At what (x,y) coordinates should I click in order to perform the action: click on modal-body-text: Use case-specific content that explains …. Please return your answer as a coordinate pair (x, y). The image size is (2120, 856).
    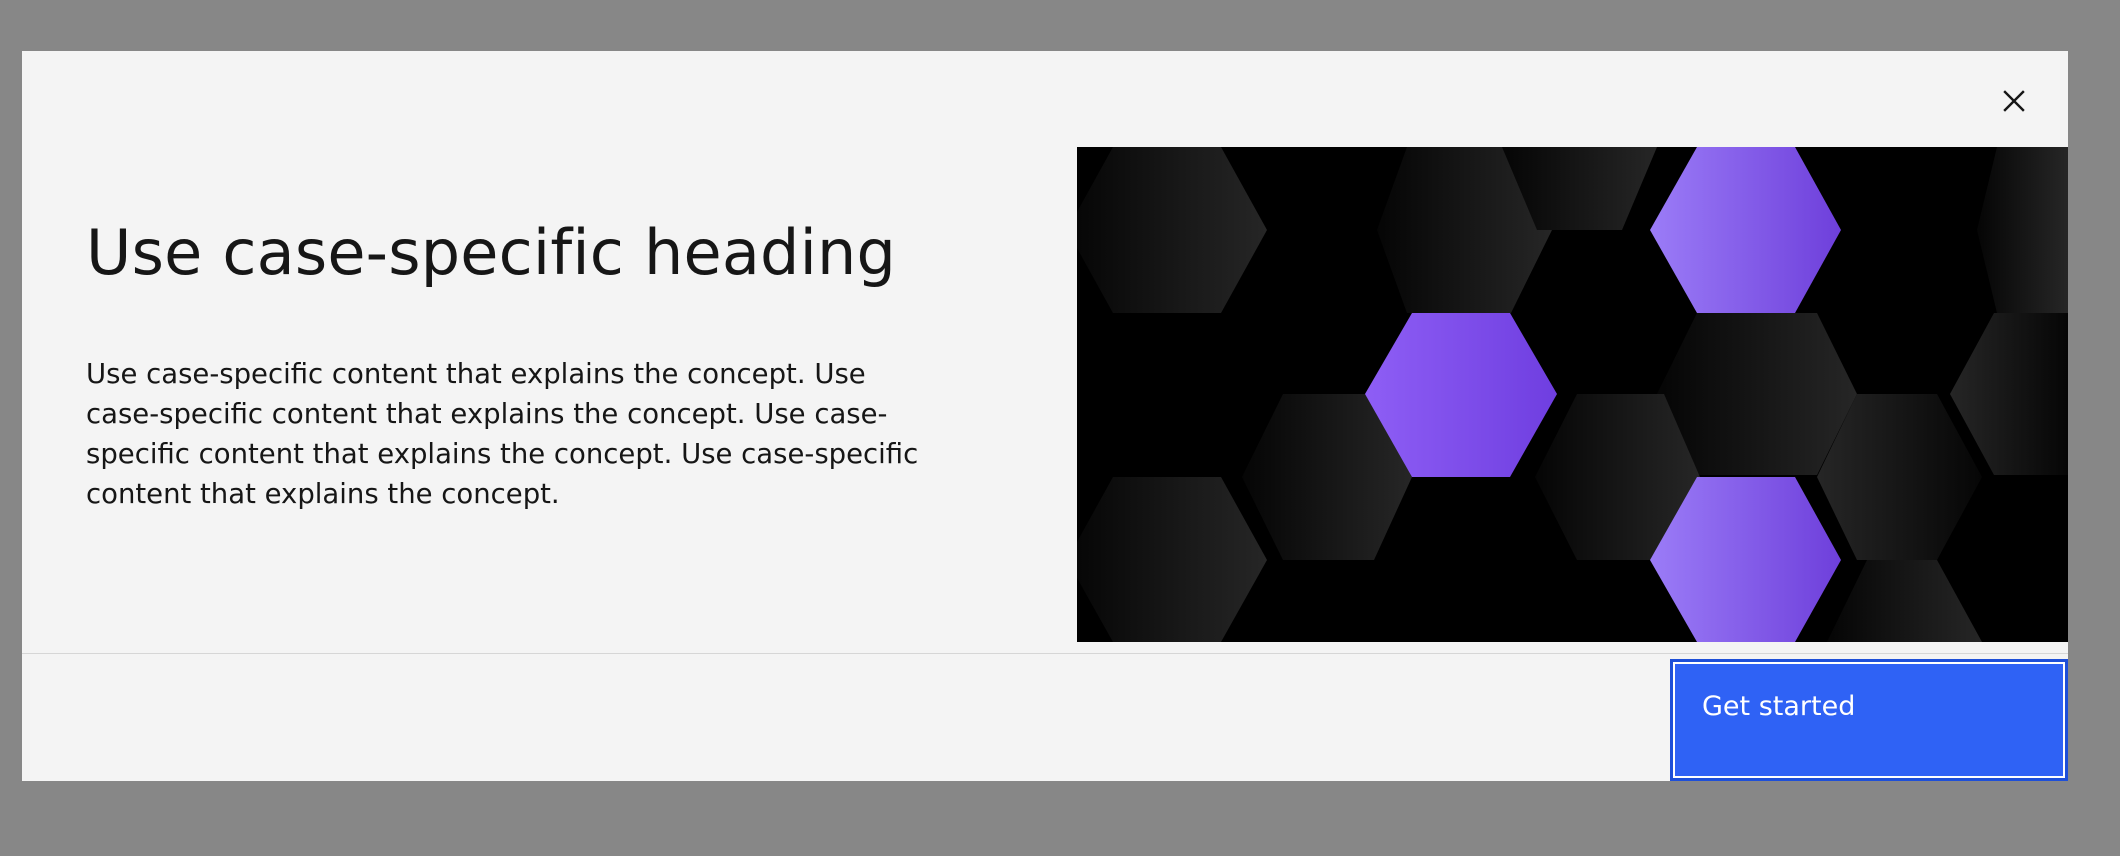
    Looking at the image, I should click on (502, 434).